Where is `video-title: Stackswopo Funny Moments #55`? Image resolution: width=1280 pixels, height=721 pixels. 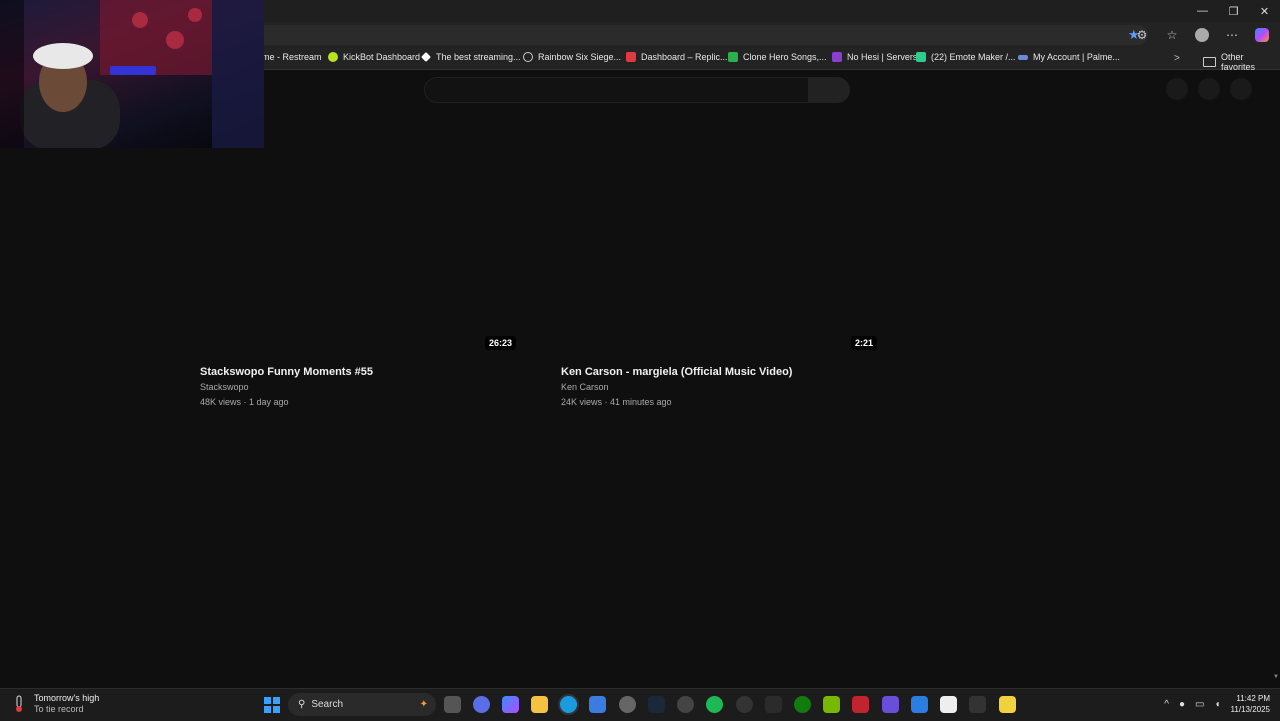
video-title: Stackswopo Funny Moments #55 is located at coordinates (360, 372).